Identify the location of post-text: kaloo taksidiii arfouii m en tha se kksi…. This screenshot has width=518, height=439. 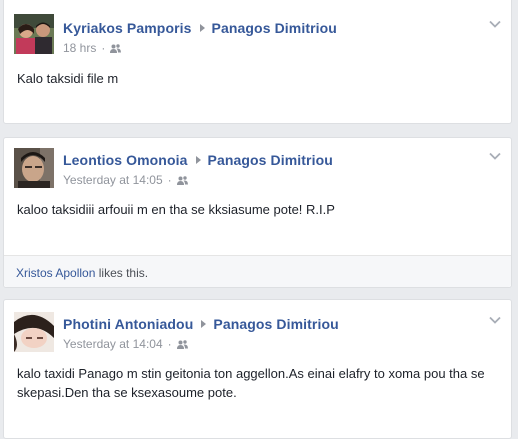
(176, 209).